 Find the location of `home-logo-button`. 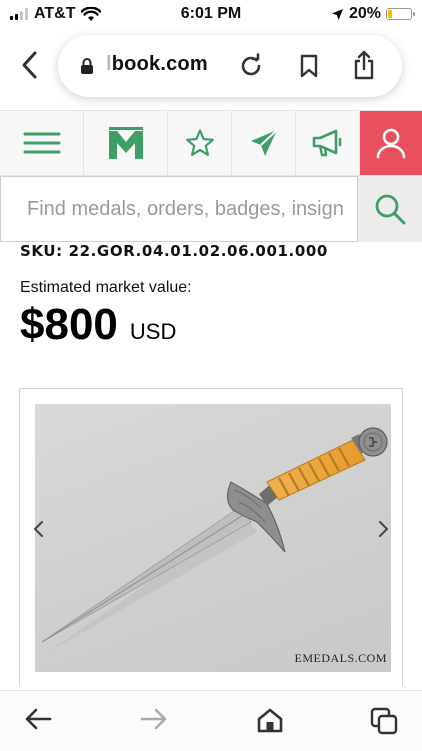

home-logo-button is located at coordinates (126, 143).